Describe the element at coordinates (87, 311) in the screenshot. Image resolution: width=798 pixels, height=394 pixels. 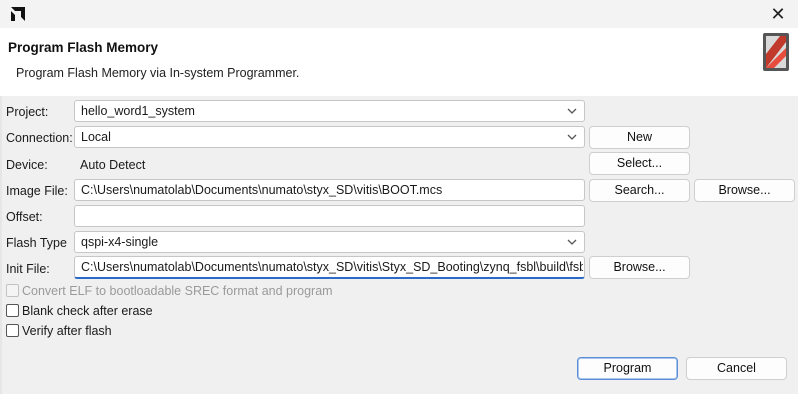
I see `blank-check-label: Blank check after erase` at that location.